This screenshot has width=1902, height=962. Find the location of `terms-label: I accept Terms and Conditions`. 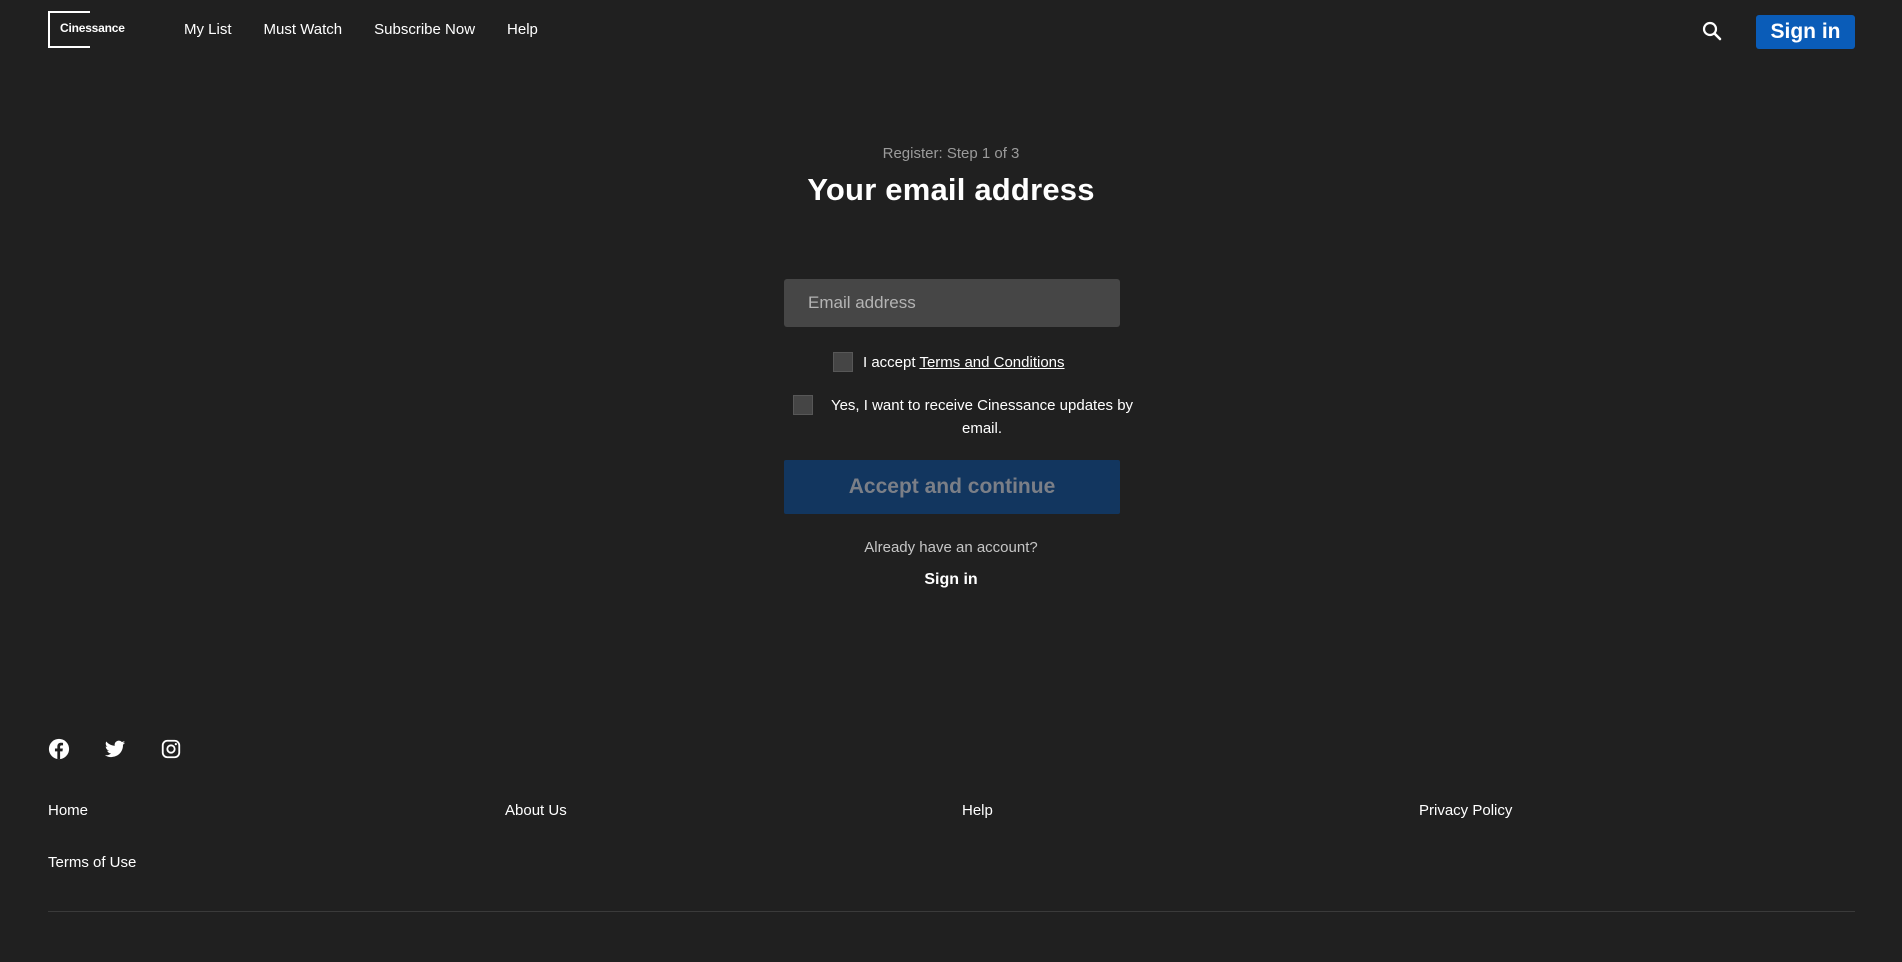

terms-label: I accept Terms and Conditions is located at coordinates (964, 362).